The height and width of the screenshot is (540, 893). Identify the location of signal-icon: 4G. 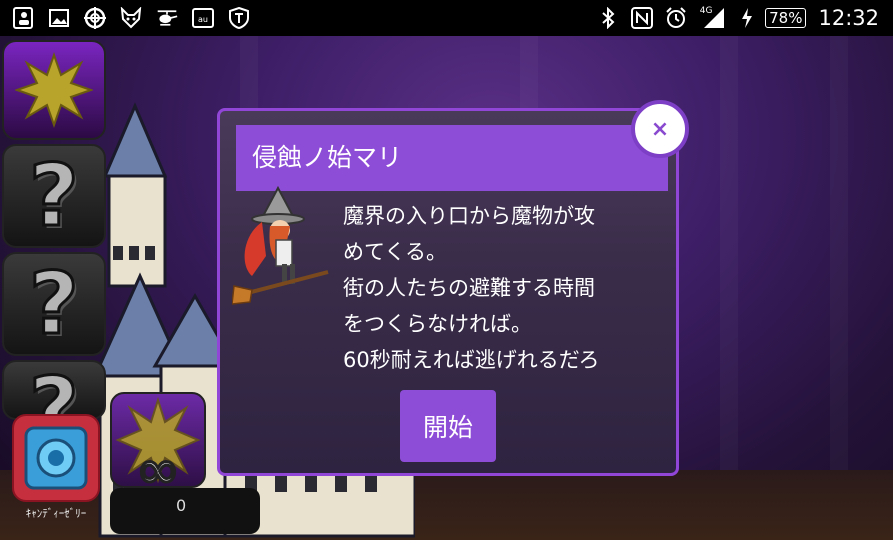
(714, 17).